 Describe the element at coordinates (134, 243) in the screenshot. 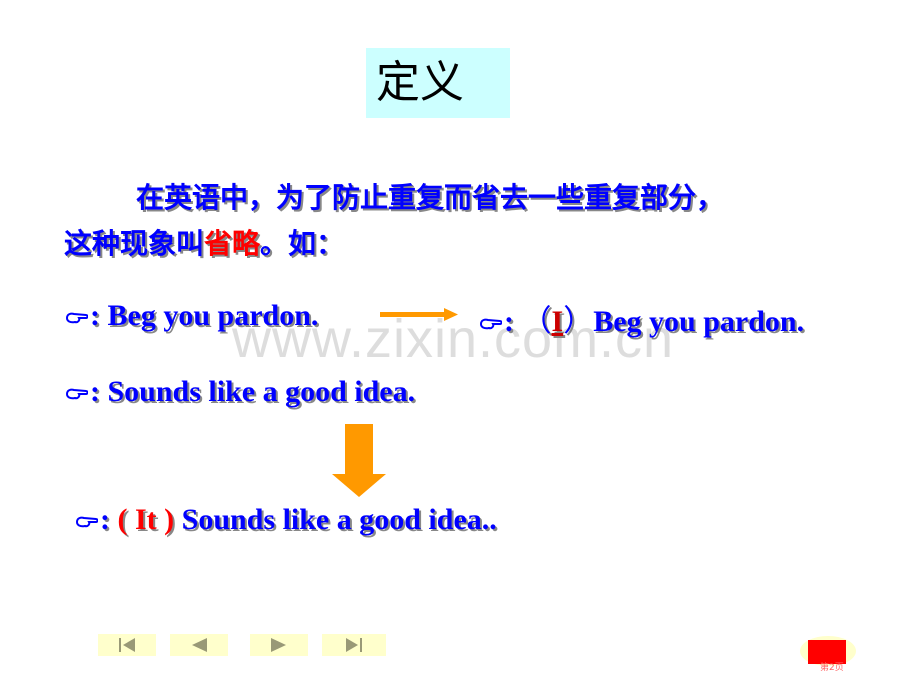

I see `paragraph-prefix: 这种现象叫` at that location.